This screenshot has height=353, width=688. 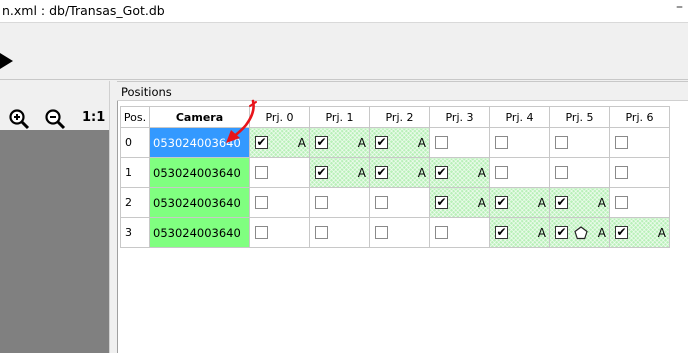 I want to click on zoom-in-icon, so click(x=19, y=119).